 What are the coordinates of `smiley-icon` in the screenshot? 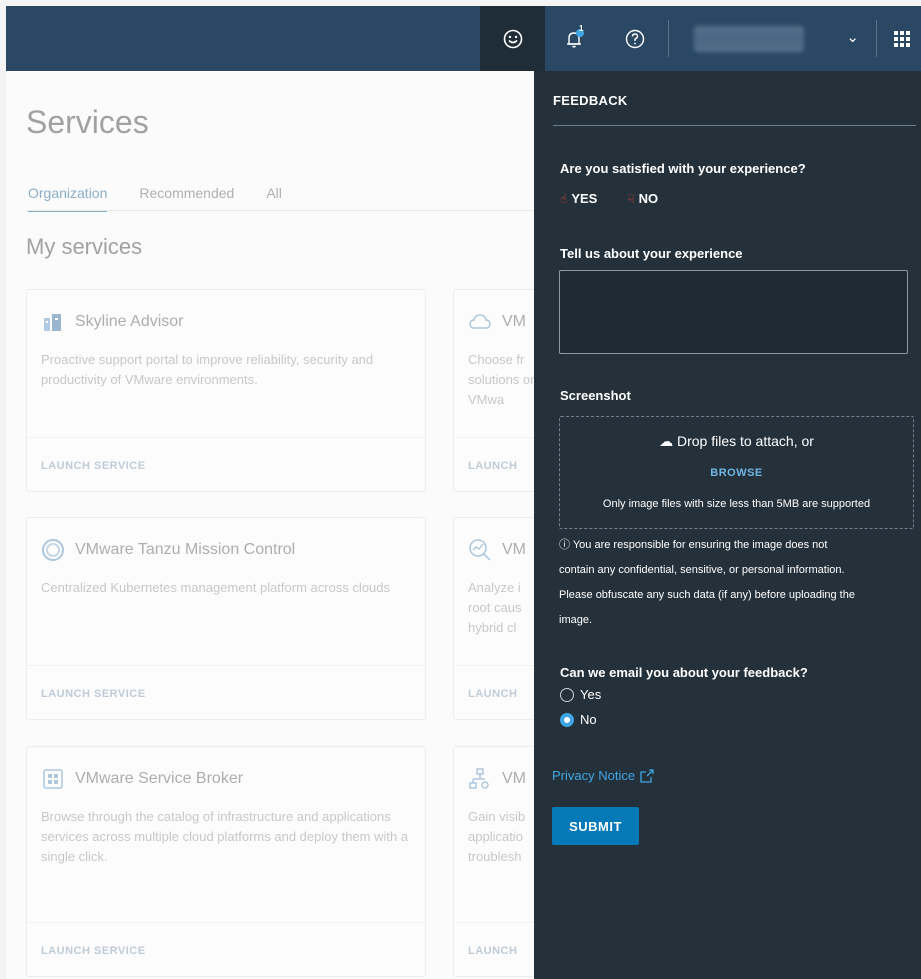 It's located at (512, 38).